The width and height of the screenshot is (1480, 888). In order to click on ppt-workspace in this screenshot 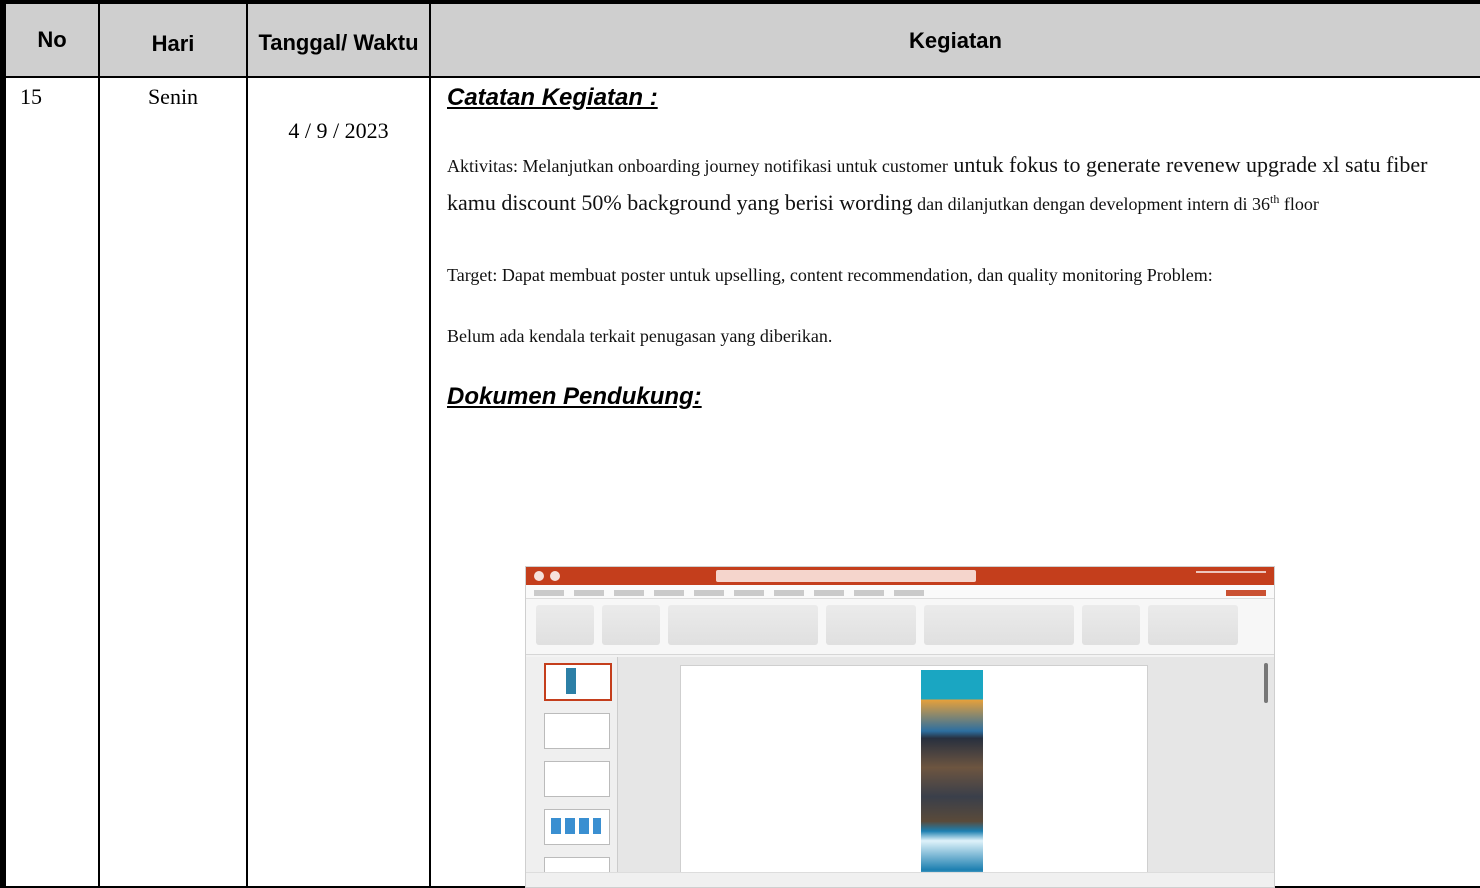, I will do `click(900, 772)`.